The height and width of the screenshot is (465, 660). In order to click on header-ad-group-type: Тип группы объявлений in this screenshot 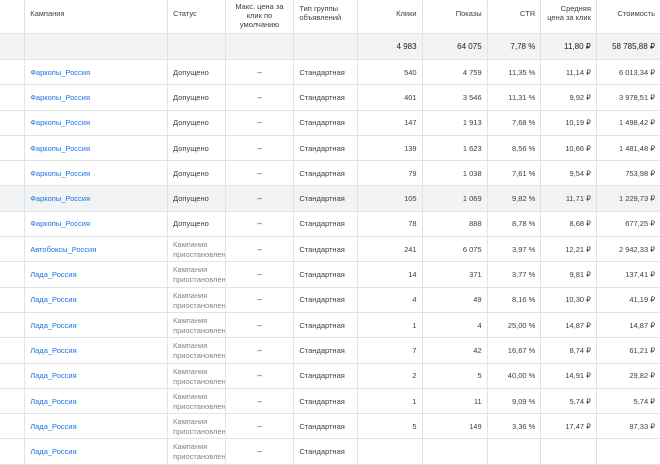, I will do `click(326, 16)`.